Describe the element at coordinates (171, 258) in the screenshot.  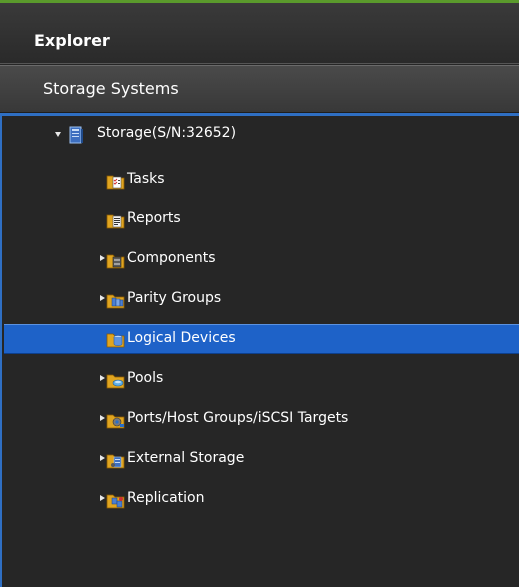
I see `tree-item-label: Components` at that location.